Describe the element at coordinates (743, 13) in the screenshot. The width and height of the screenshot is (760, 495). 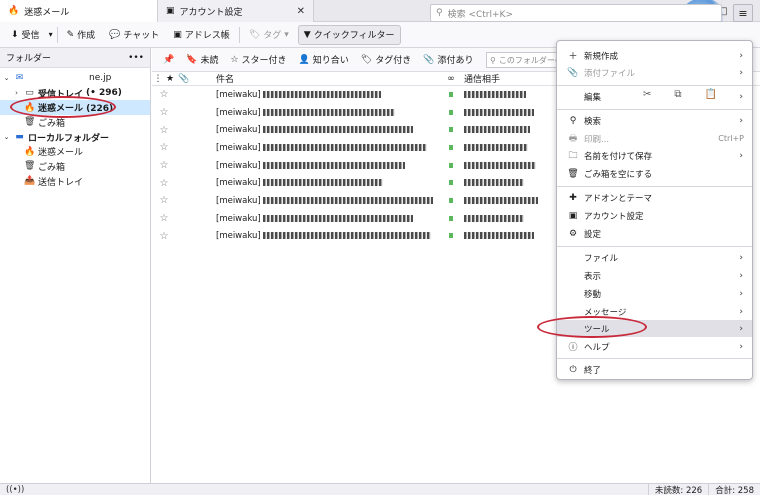
I see `app-menu-button: ≡` at that location.